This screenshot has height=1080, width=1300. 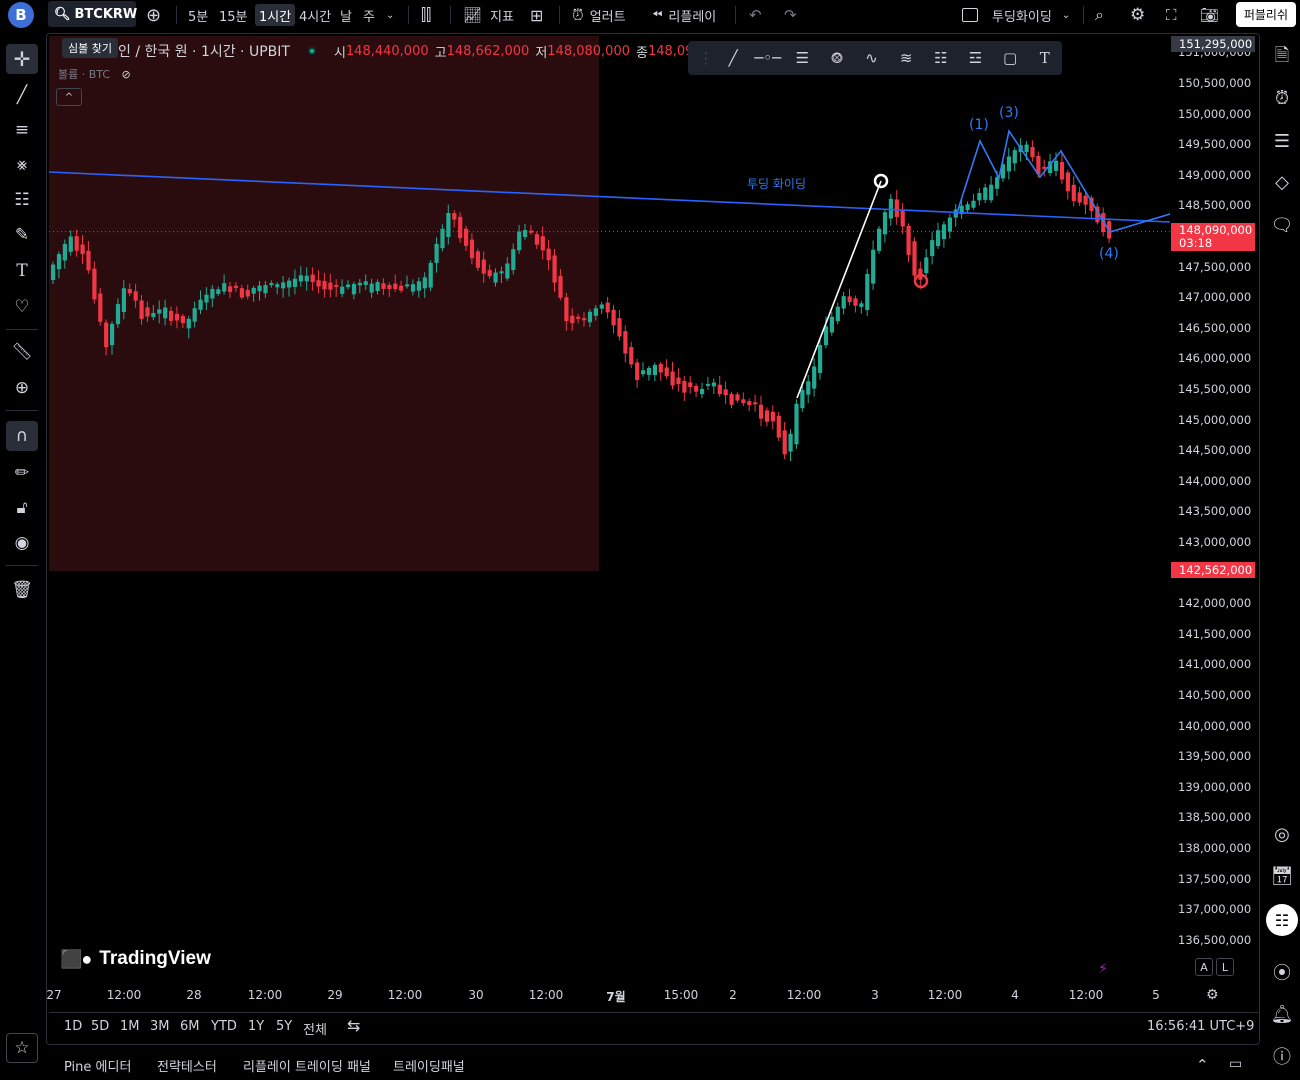 I want to click on tab-pine-editor: Pine 에디터, so click(x=97, y=1065).